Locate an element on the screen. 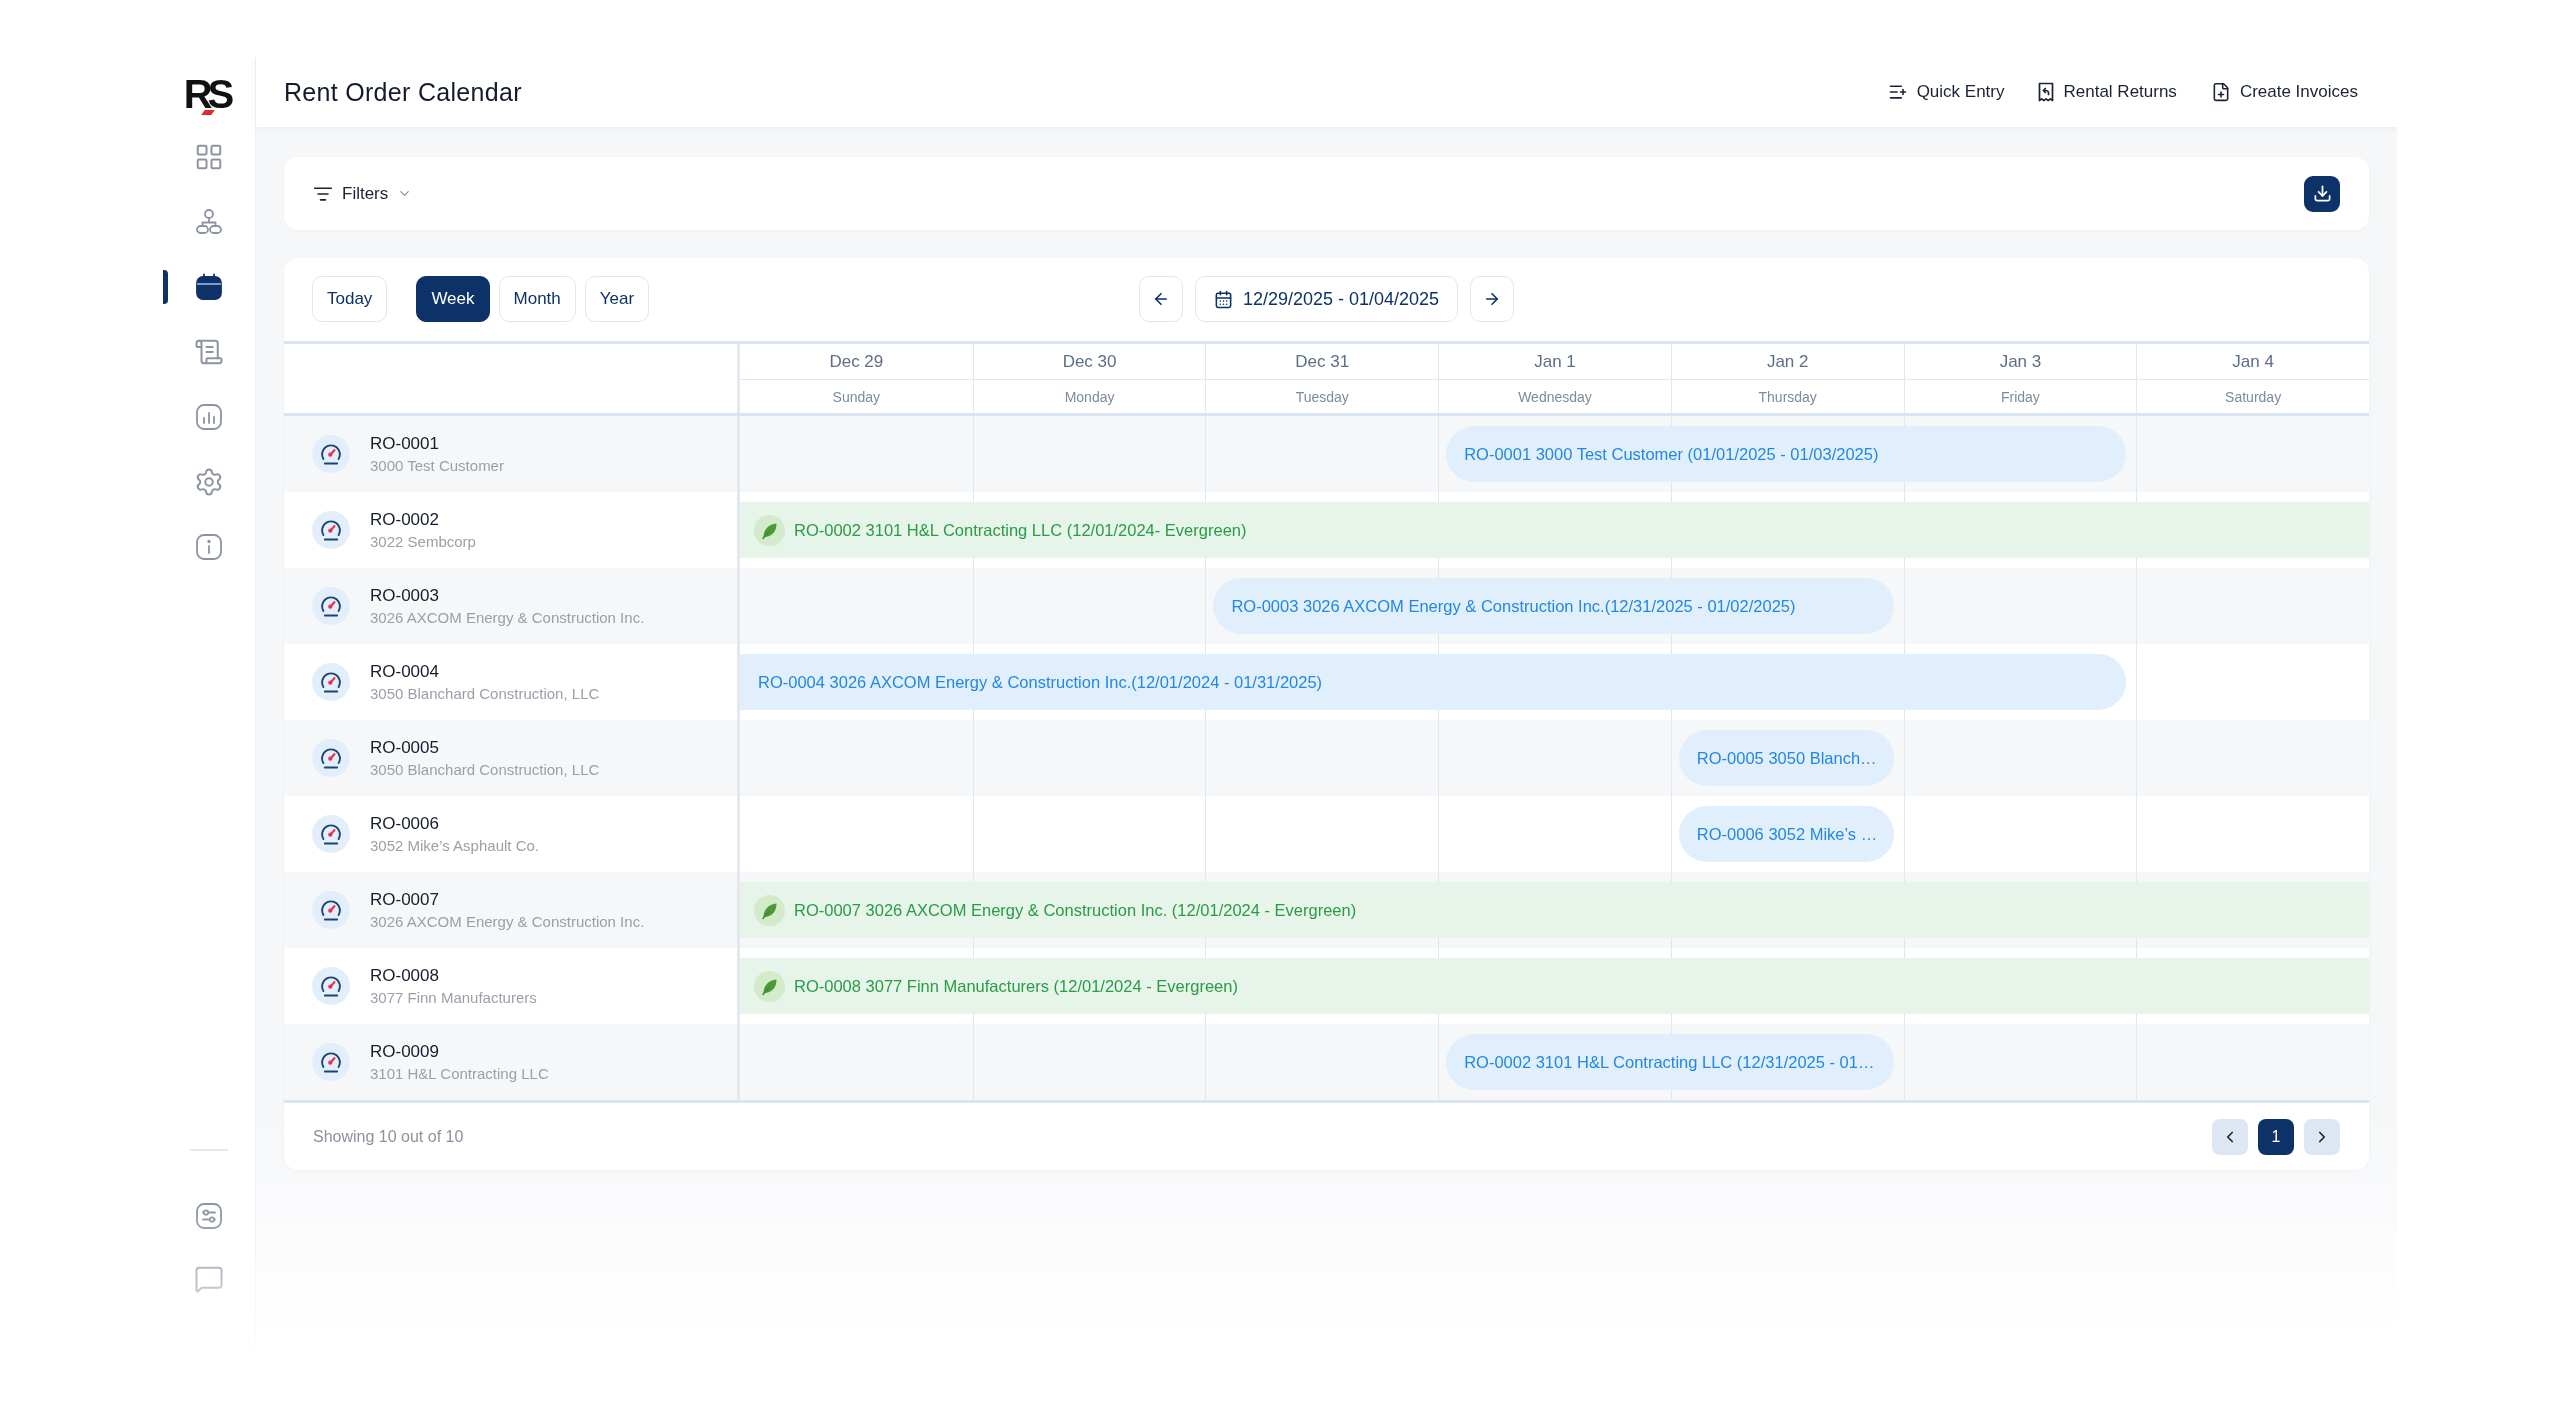 The height and width of the screenshot is (1402, 2560). list-plus-icon is located at coordinates (1897, 92).